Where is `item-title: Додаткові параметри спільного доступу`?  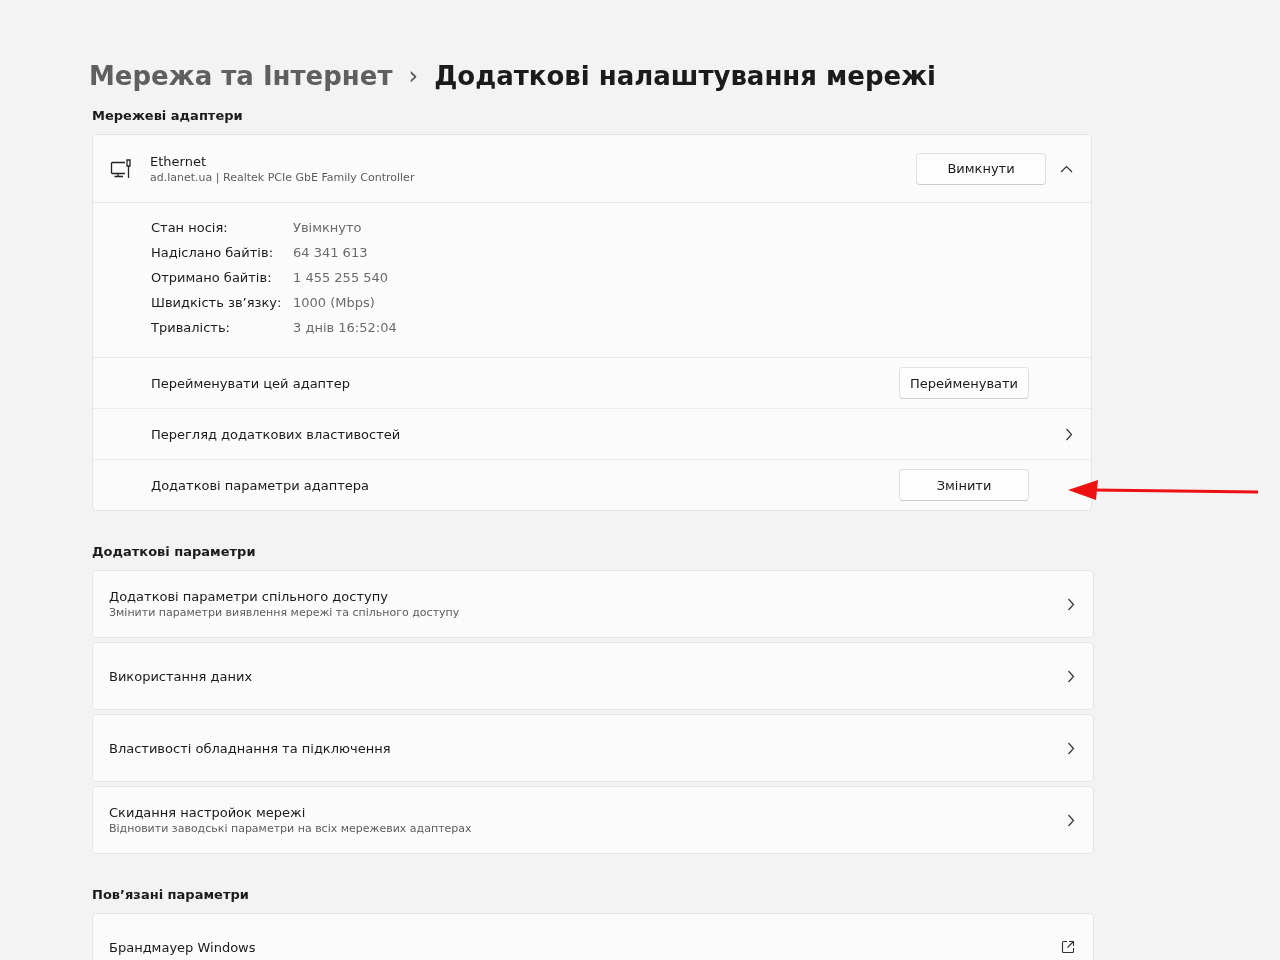 item-title: Додаткові параметри спільного доступу is located at coordinates (249, 596).